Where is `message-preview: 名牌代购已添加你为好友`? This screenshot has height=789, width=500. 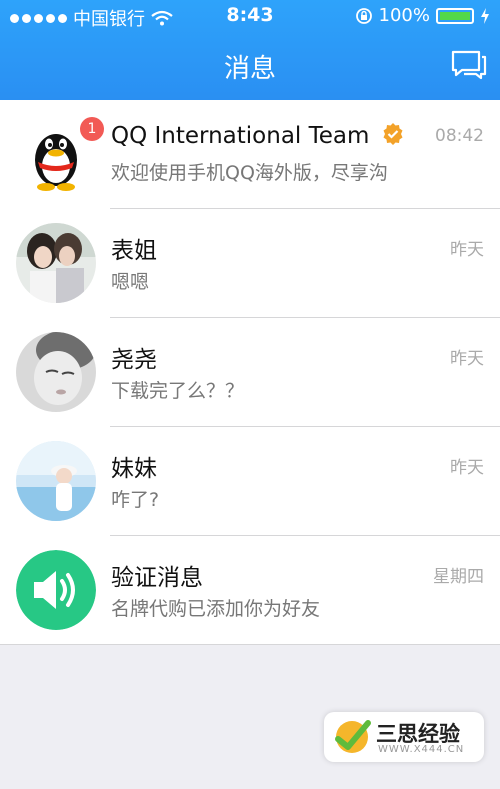
message-preview: 名牌代购已添加你为好友 is located at coordinates (216, 609).